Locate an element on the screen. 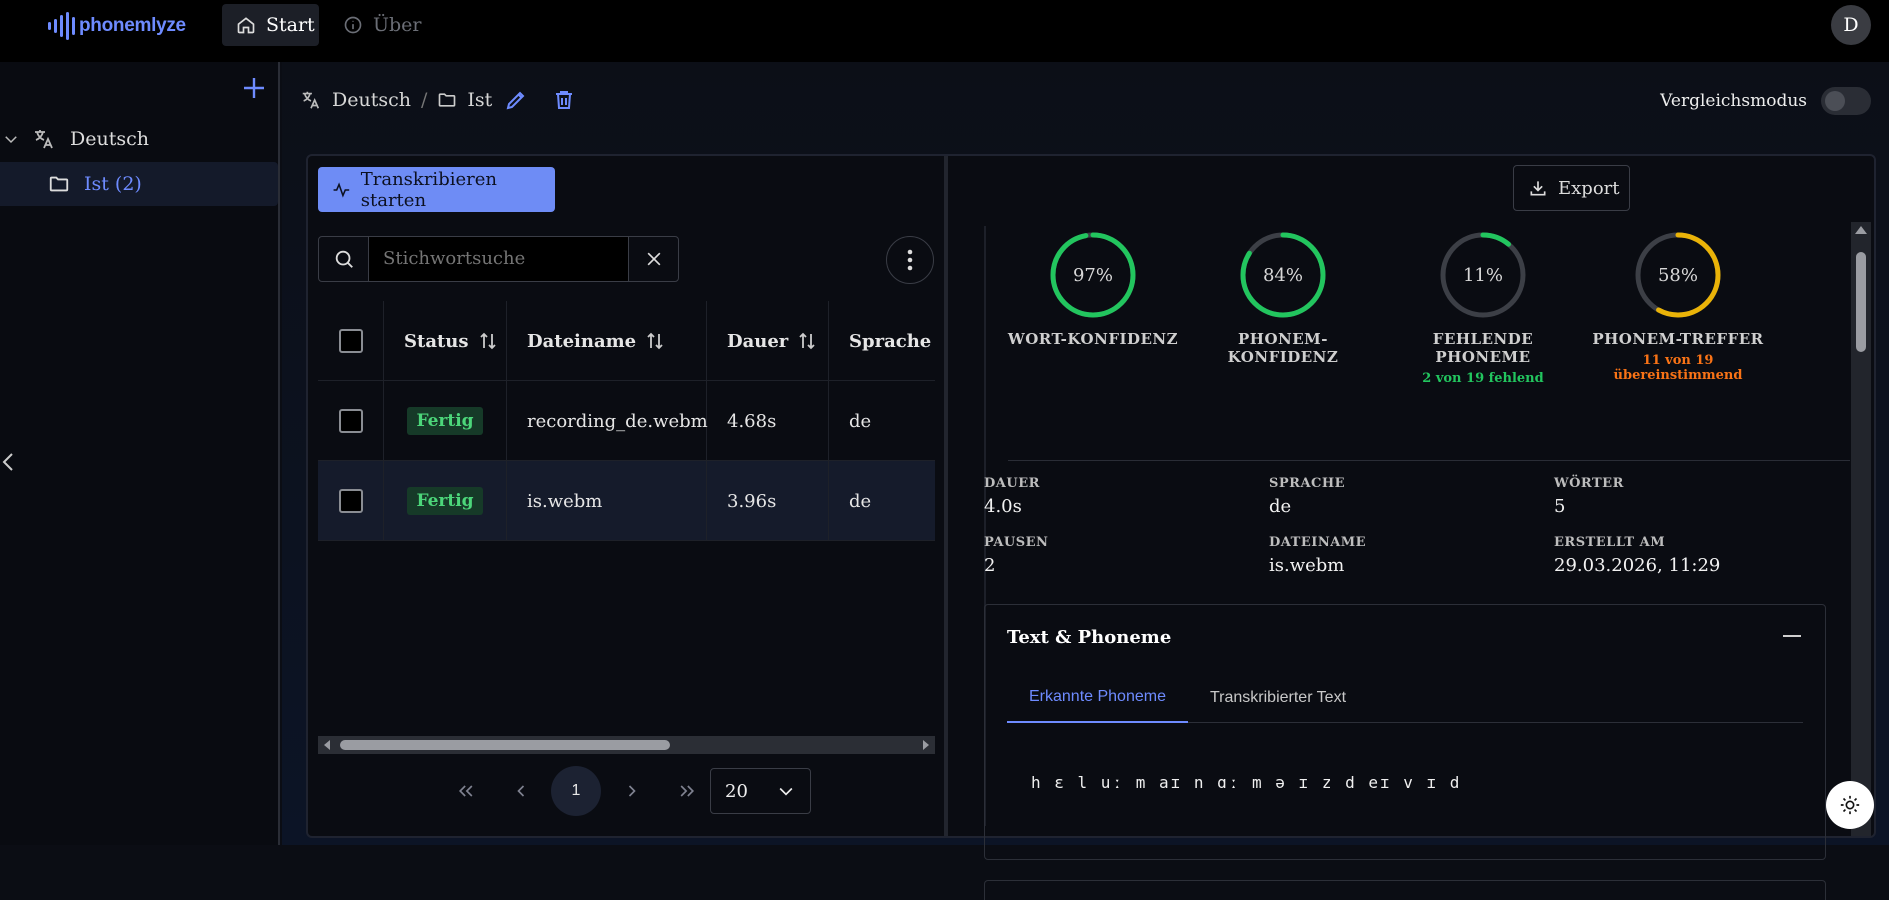  vertical-scrollbar is located at coordinates (1861, 529).